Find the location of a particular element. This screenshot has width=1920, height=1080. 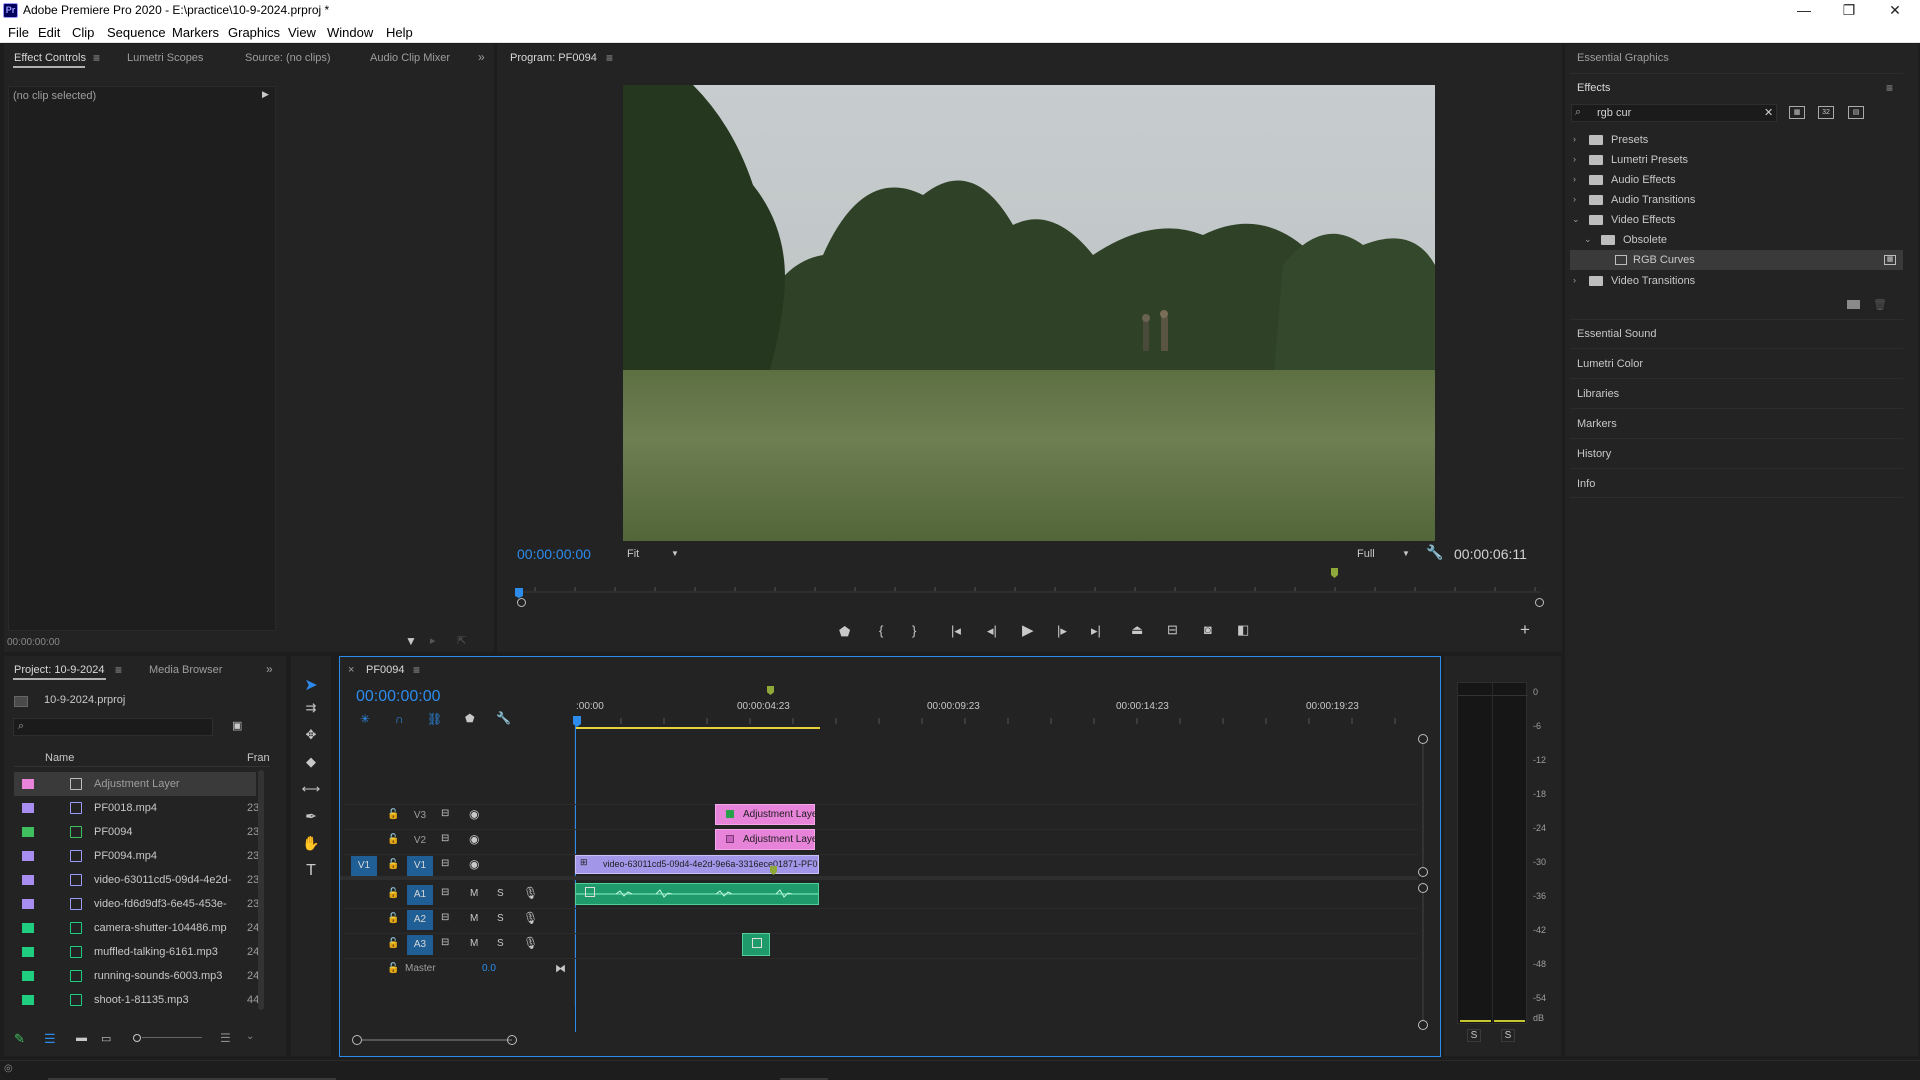

nest-icon: ✳ is located at coordinates (365, 719).